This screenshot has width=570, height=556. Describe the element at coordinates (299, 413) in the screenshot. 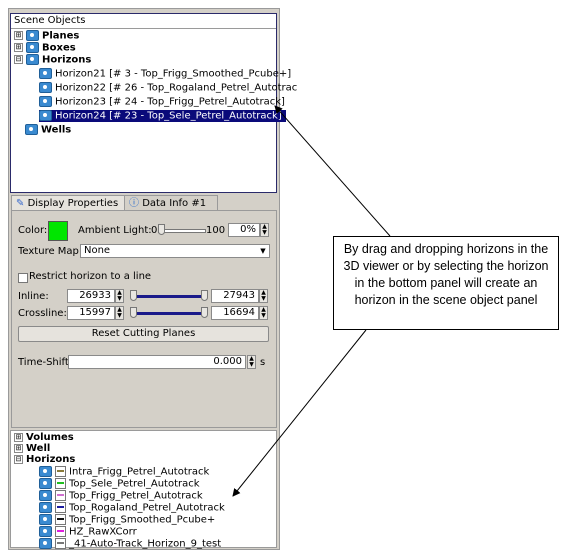

I see `arrow-to-horizon-list` at that location.